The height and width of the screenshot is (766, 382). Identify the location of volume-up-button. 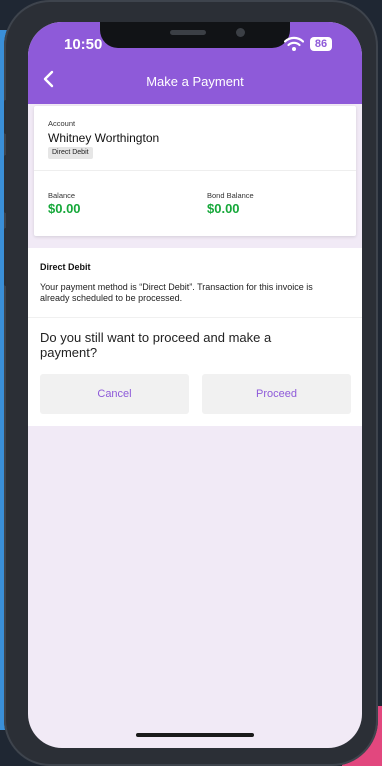
(6, 184).